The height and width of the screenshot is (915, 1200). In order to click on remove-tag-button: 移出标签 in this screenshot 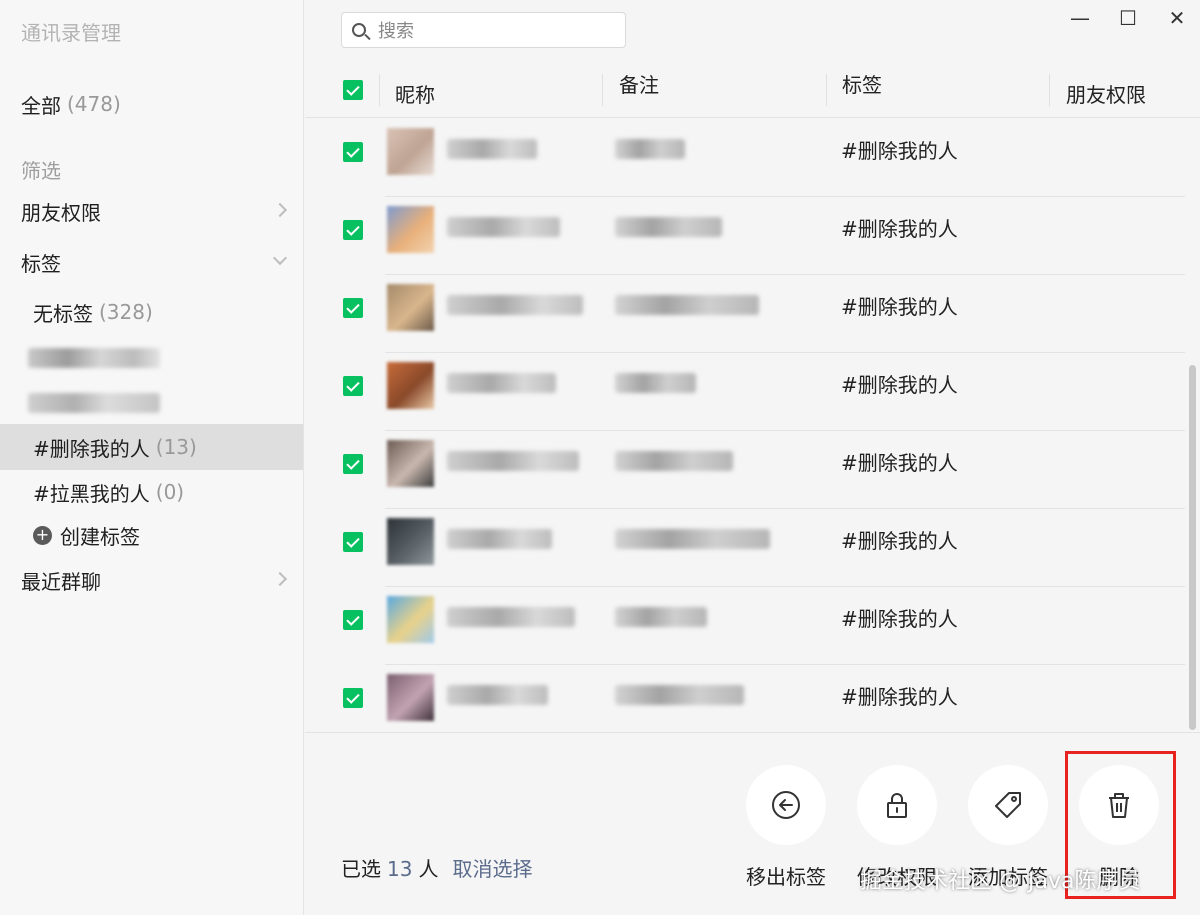, I will do `click(786, 827)`.